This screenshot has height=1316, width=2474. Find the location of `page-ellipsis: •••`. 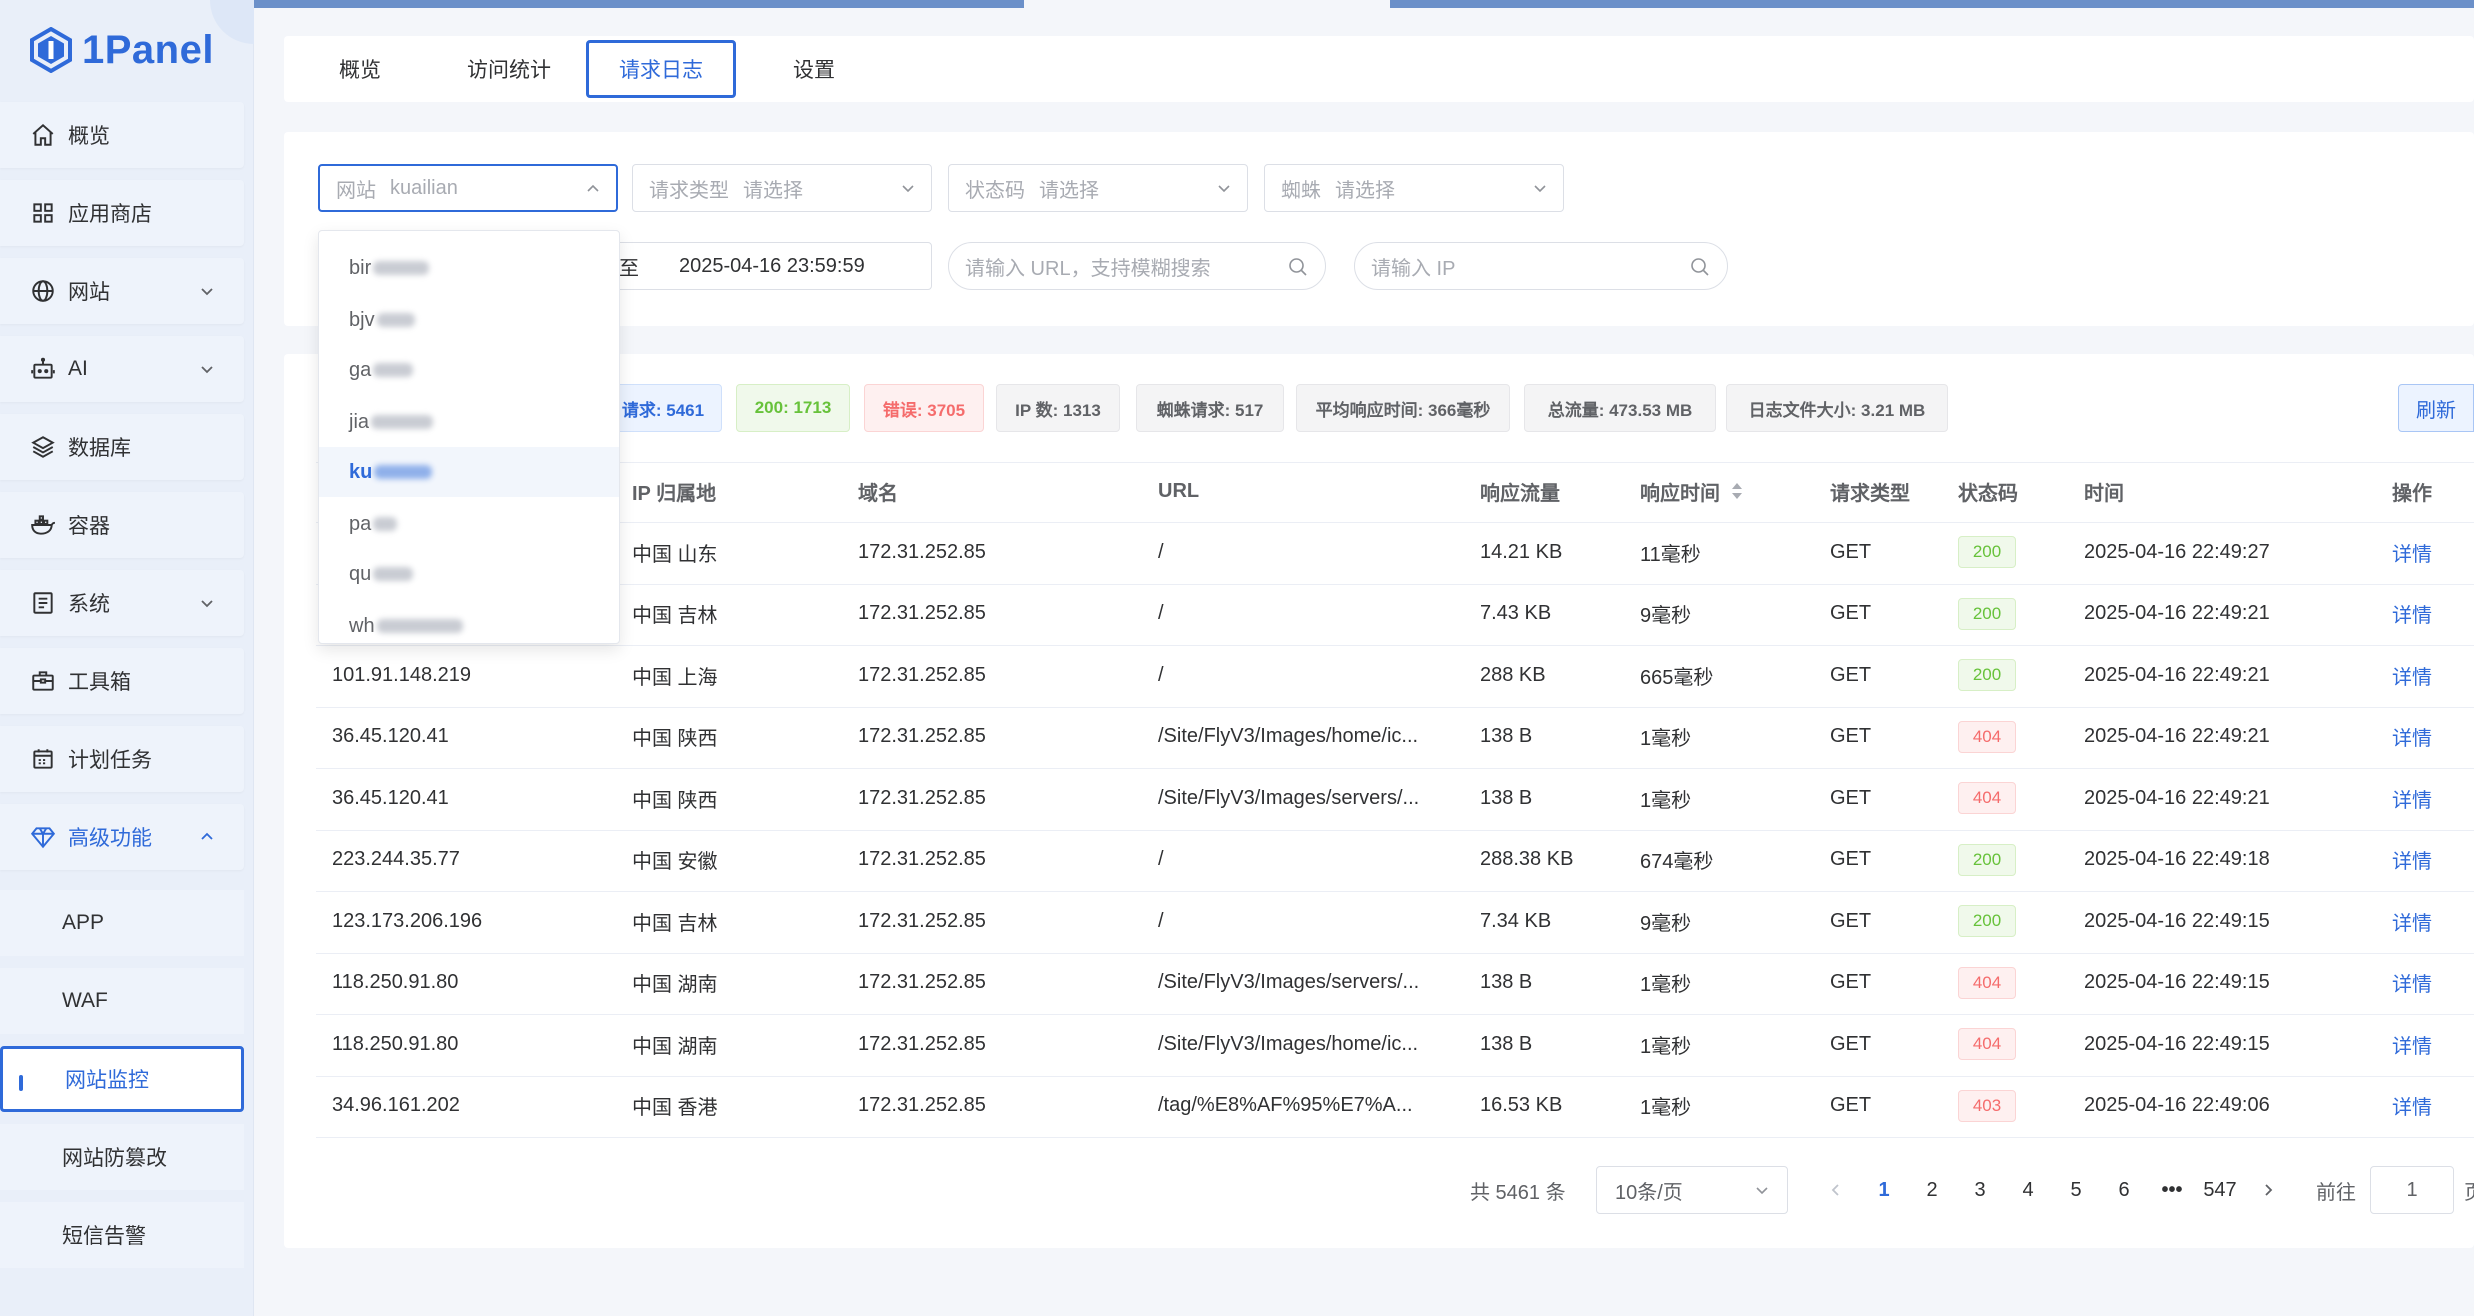

page-ellipsis: ••• is located at coordinates (2172, 1190).